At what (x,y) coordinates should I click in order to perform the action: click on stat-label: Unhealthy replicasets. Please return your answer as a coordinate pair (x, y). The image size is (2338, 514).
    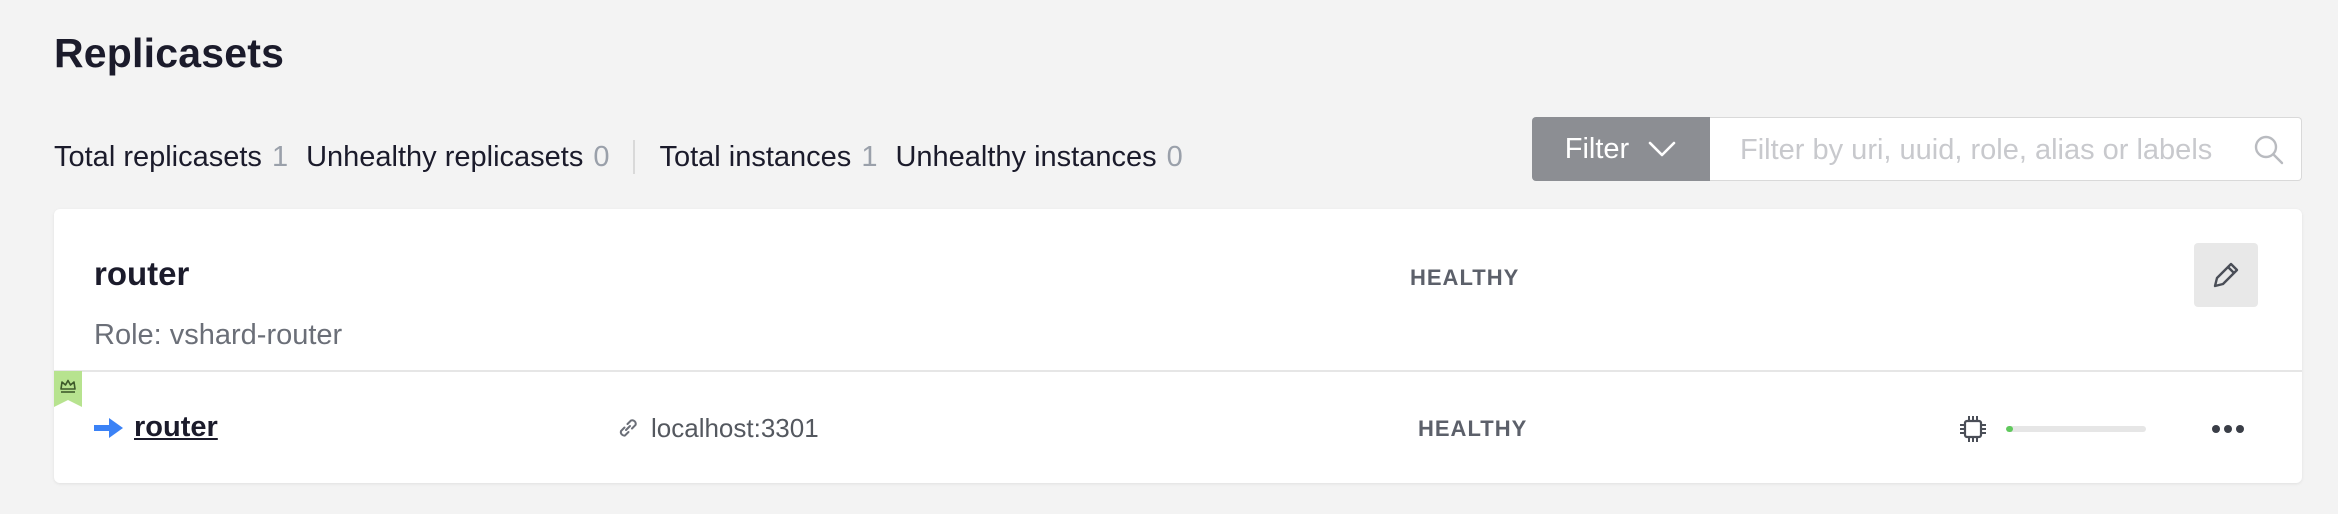
    Looking at the image, I should click on (445, 156).